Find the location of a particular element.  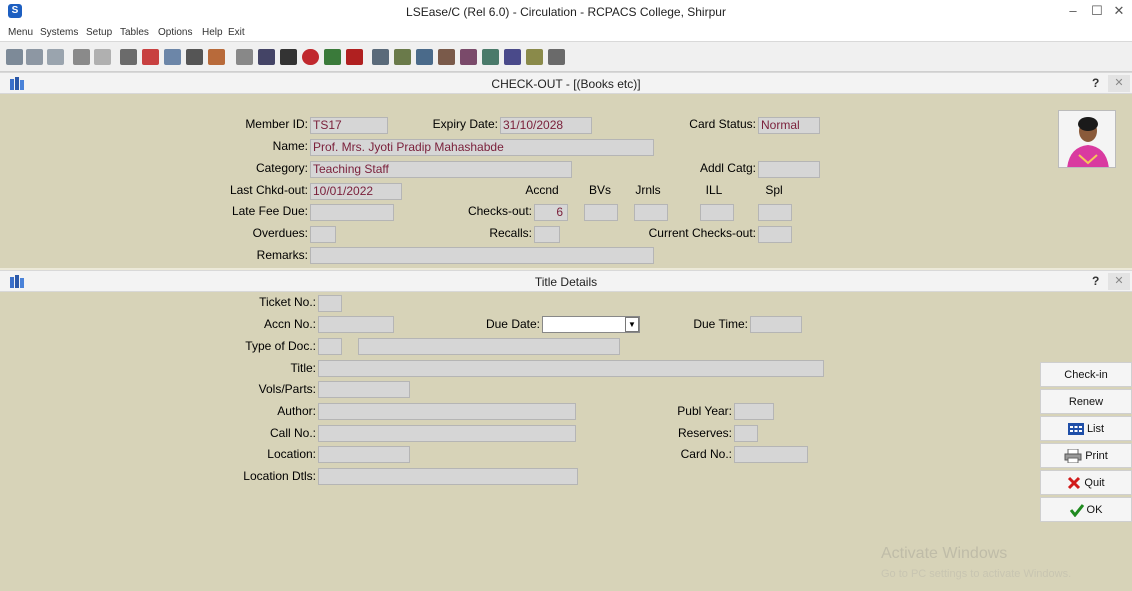

location-dtls-label: Location Dtls: is located at coordinates (279, 476).